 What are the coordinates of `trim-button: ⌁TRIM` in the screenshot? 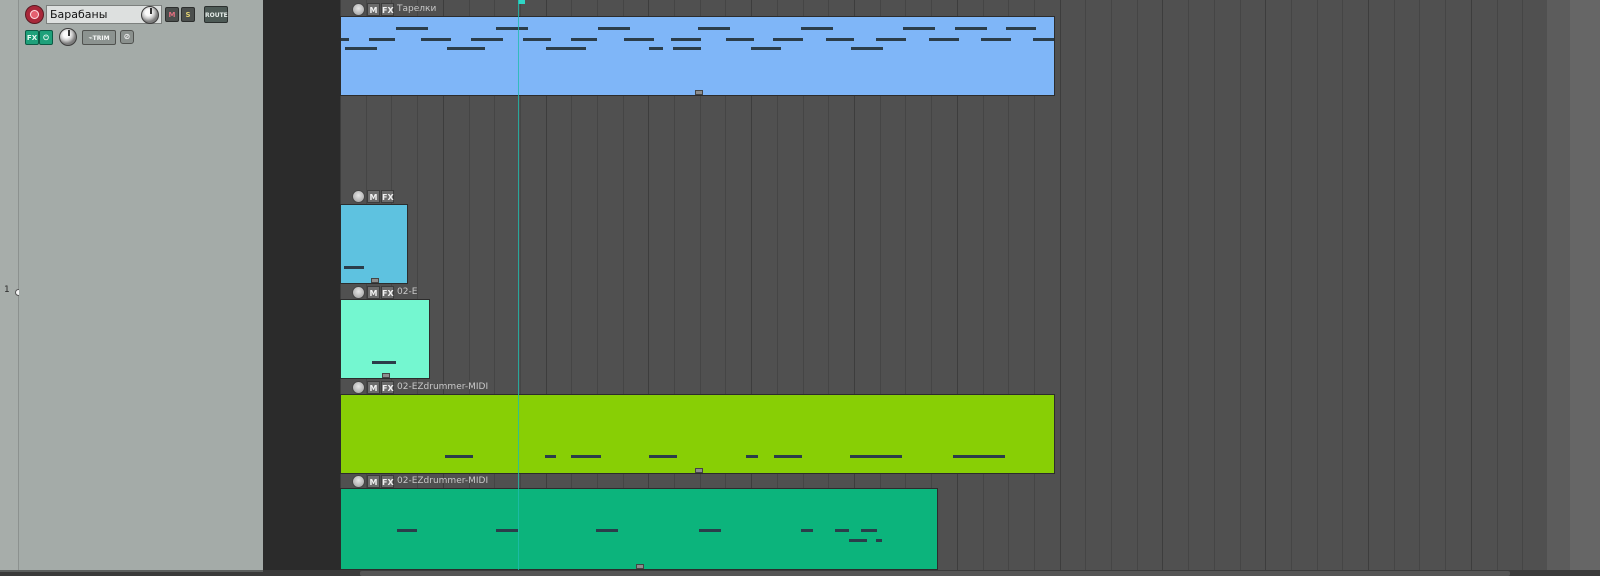 It's located at (99, 37).